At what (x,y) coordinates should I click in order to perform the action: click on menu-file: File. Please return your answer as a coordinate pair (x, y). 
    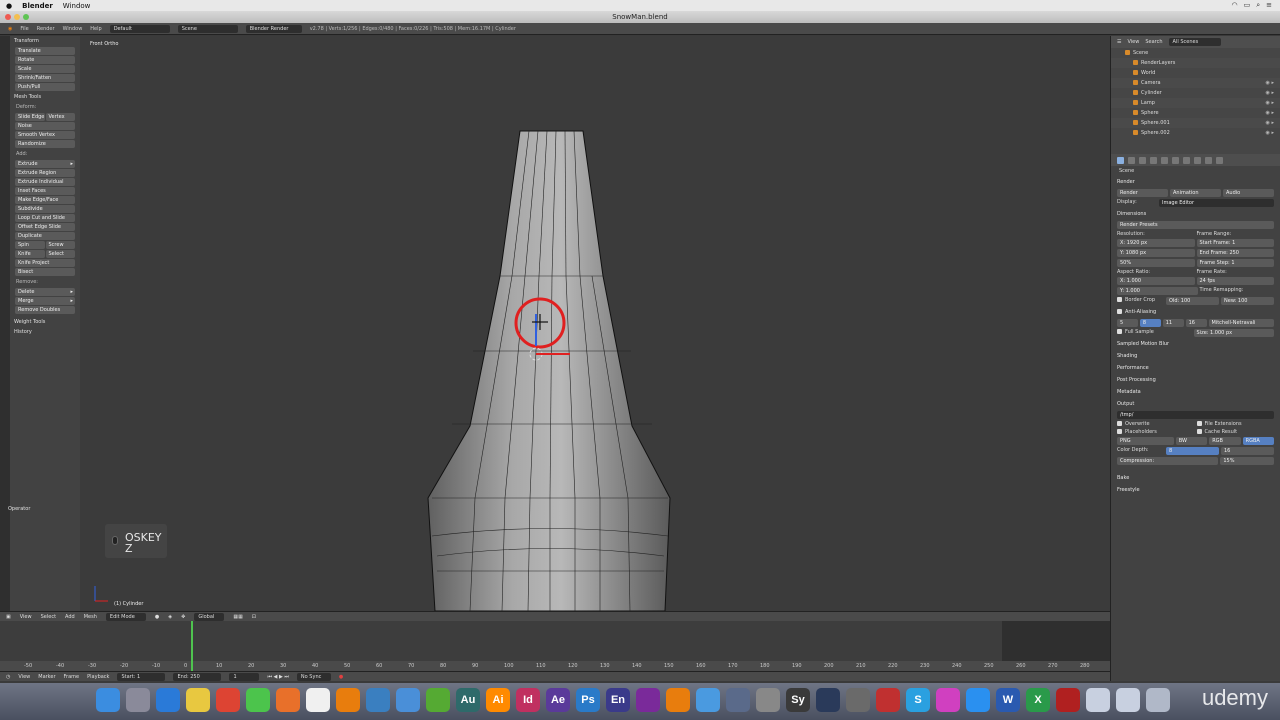
    Looking at the image, I should click on (24, 29).